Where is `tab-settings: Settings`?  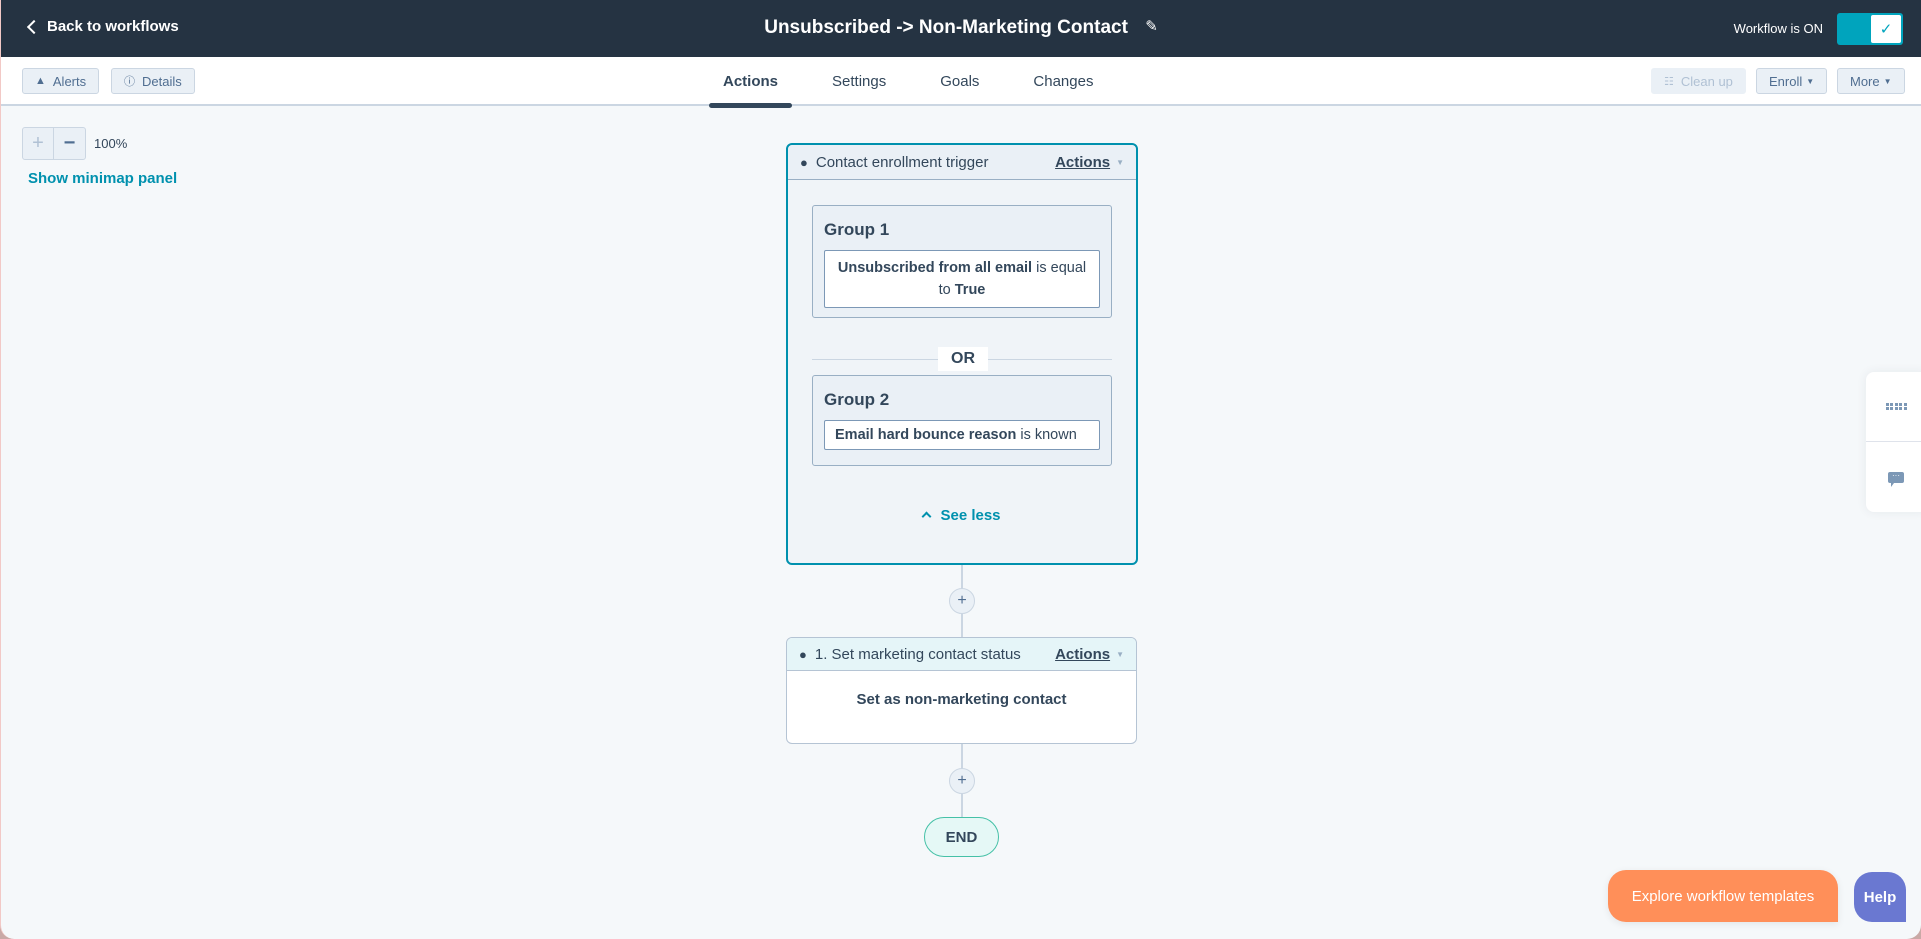 tab-settings: Settings is located at coordinates (859, 81).